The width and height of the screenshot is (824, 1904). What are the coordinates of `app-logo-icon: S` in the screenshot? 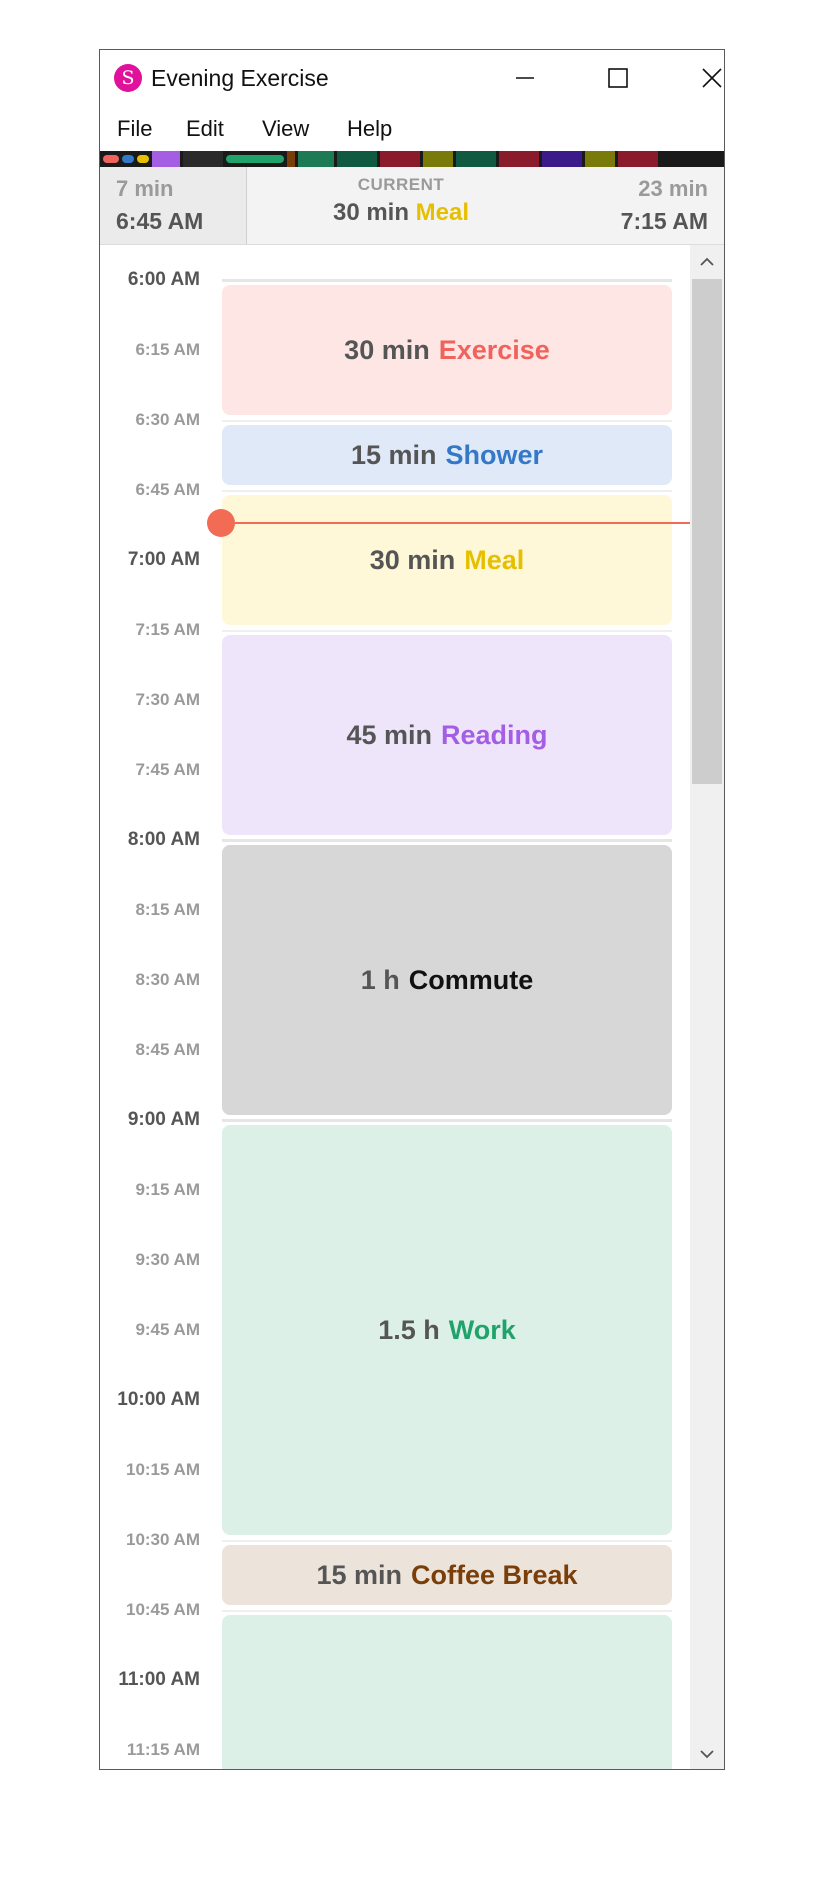 It's located at (128, 78).